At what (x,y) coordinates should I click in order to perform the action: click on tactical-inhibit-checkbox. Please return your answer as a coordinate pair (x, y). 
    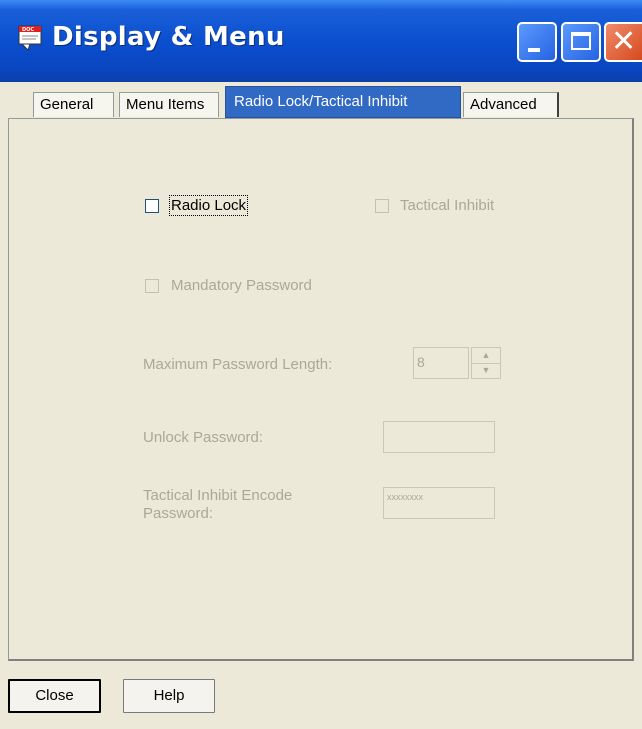
    Looking at the image, I should click on (382, 206).